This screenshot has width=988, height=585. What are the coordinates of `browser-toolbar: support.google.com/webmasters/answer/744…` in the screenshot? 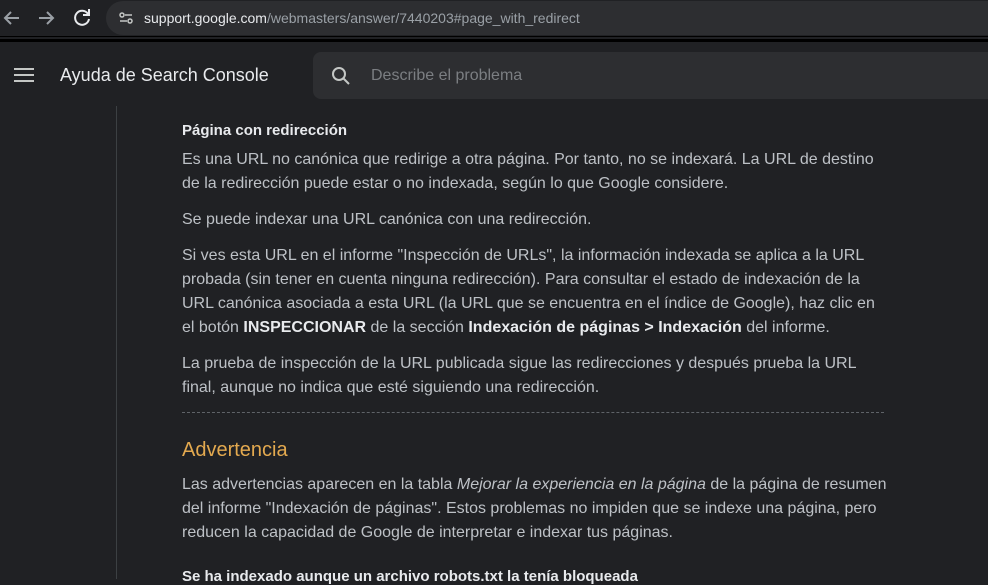 It's located at (494, 18).